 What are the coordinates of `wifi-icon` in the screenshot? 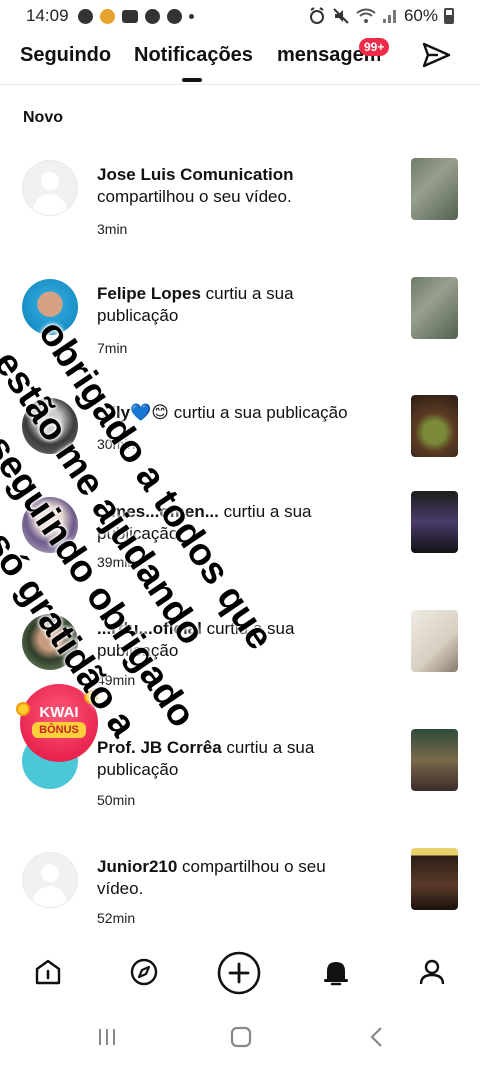 It's located at (366, 15).